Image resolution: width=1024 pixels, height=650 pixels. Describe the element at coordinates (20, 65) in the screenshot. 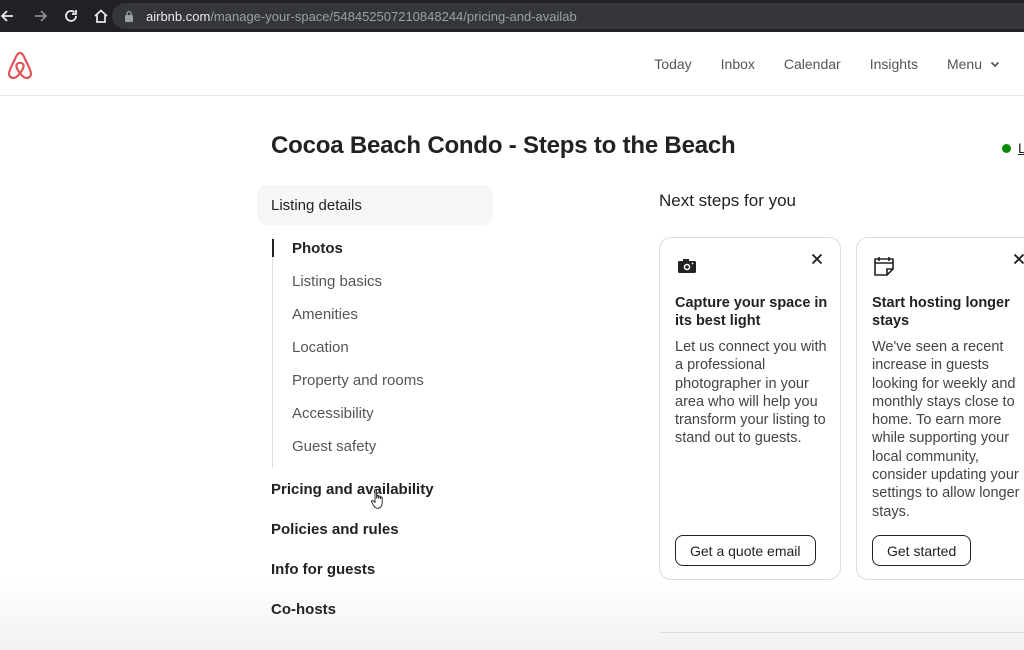

I see `airbnb-logo-icon` at that location.